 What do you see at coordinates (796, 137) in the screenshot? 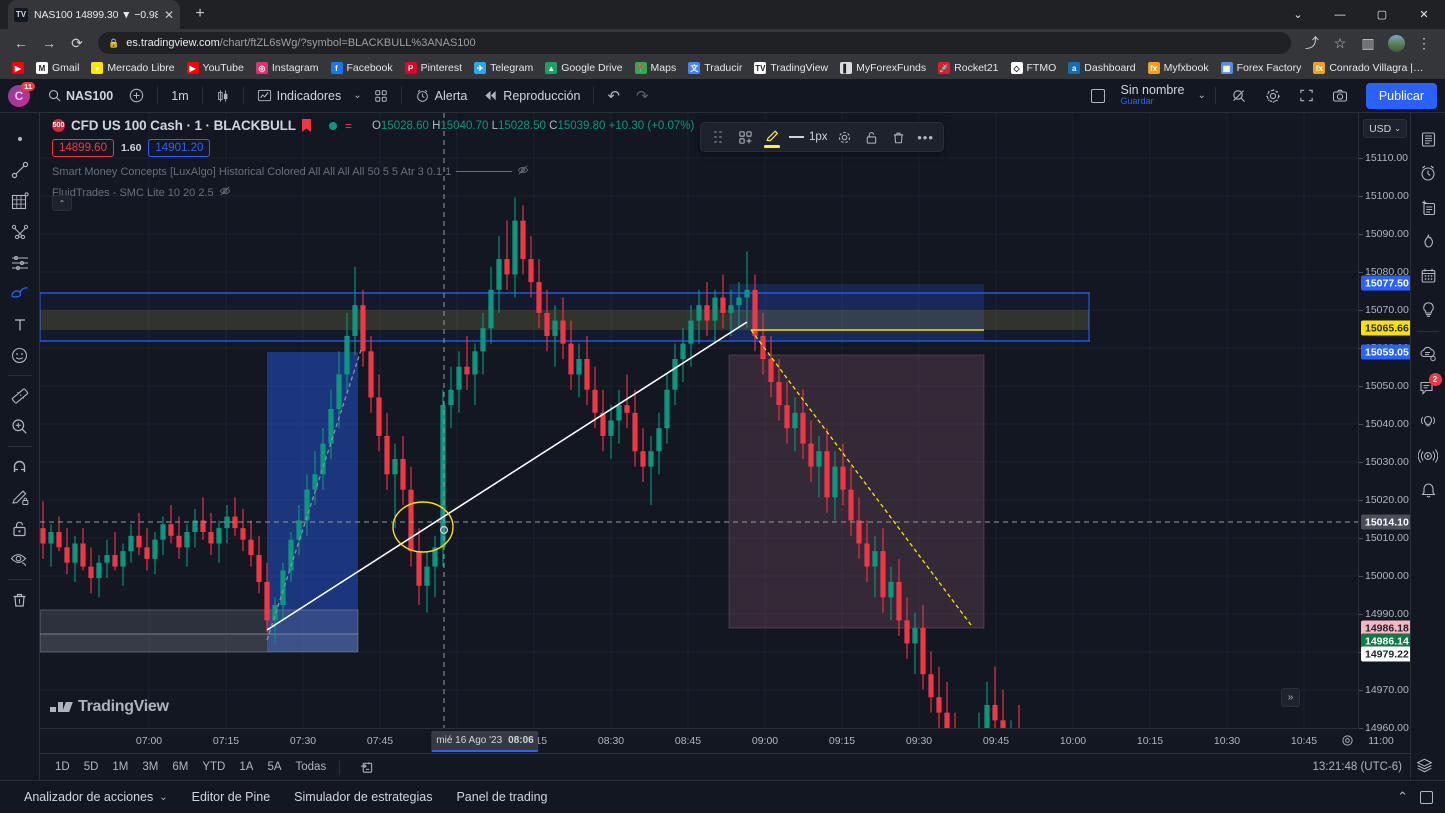
I see `line-style-icon` at bounding box center [796, 137].